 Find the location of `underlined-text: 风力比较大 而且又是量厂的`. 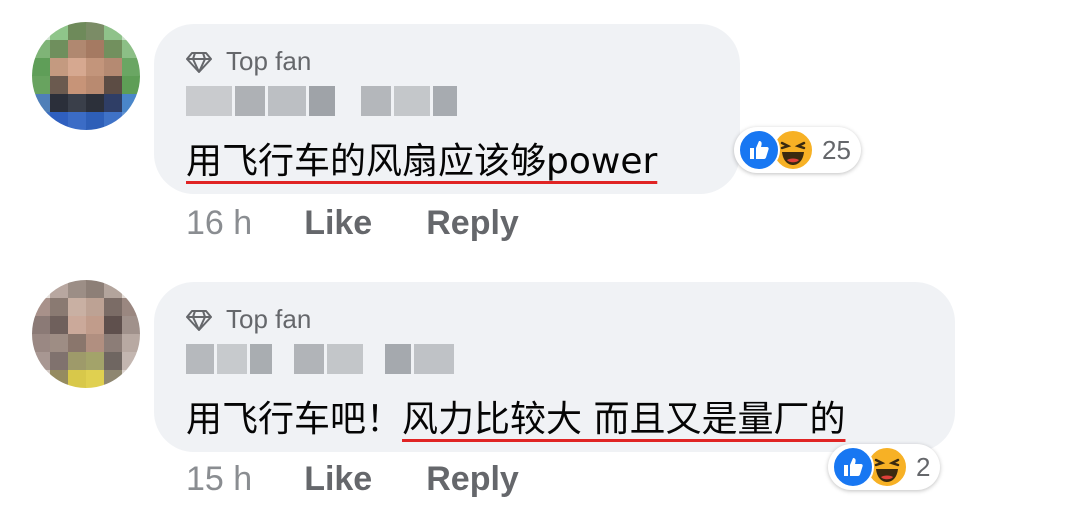

underlined-text: 风力比较大 而且又是量厂的 is located at coordinates (624, 419).